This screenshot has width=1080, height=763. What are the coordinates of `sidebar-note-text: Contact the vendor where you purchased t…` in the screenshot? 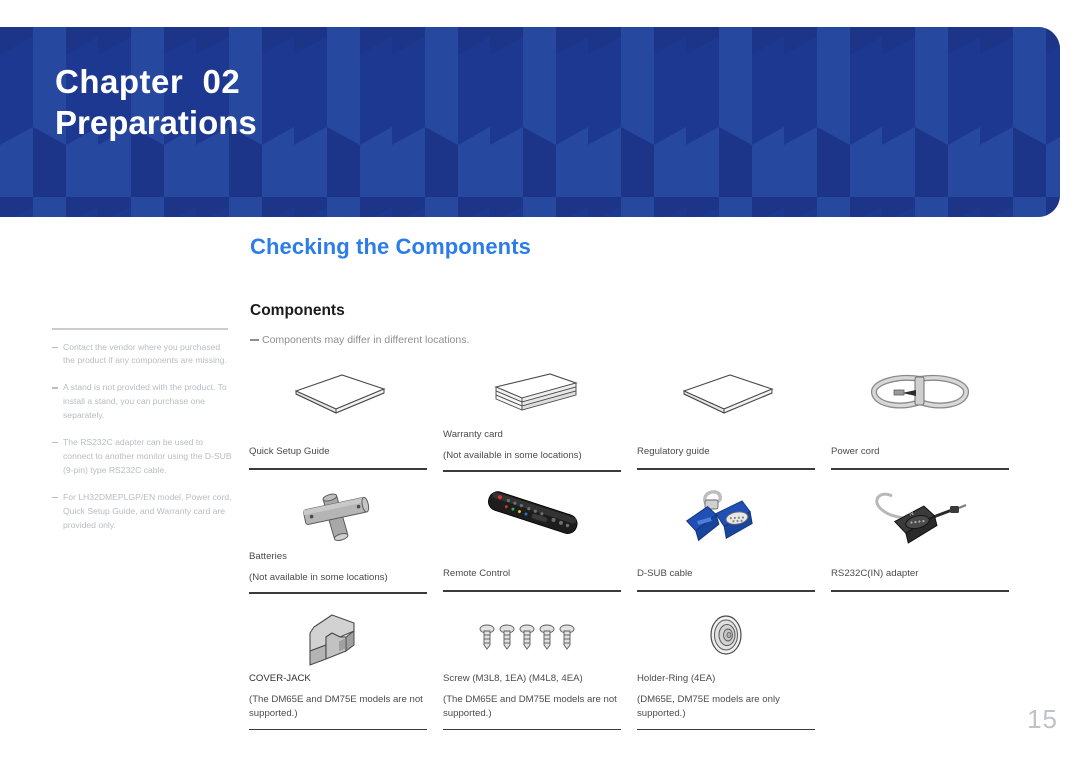 It's located at (145, 353).